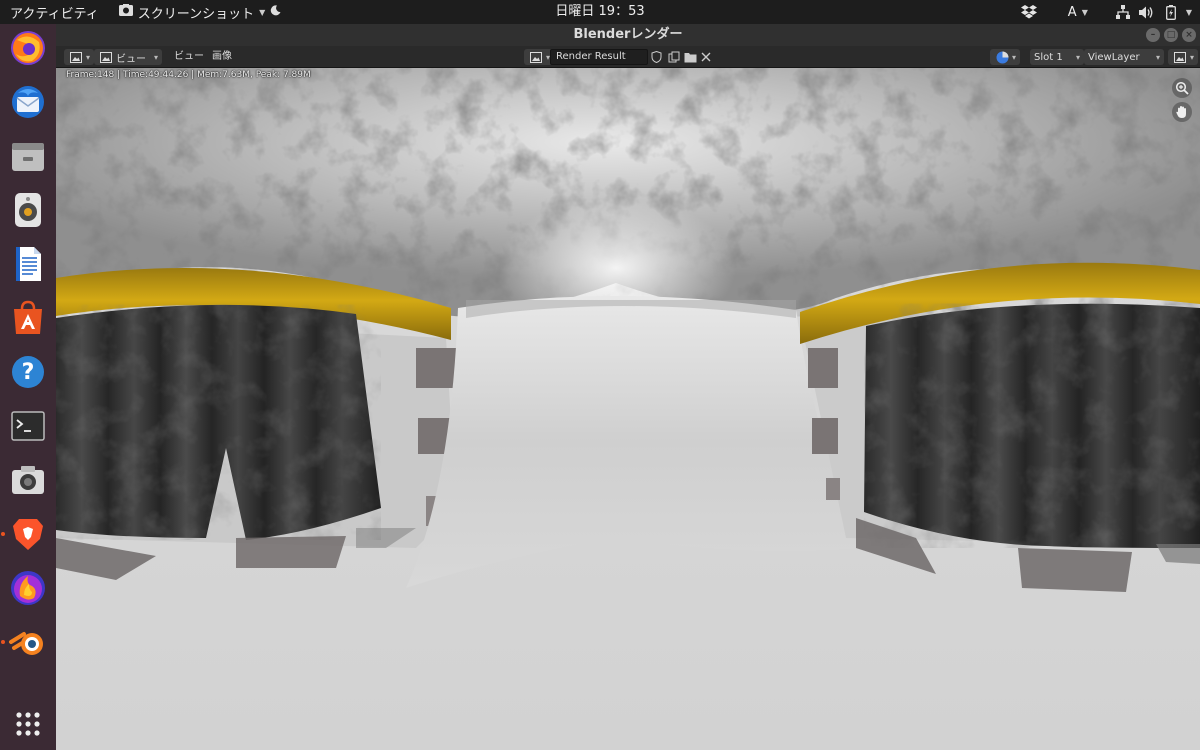  Describe the element at coordinates (656, 57) in the screenshot. I see `fake-user-shield-icon` at that location.